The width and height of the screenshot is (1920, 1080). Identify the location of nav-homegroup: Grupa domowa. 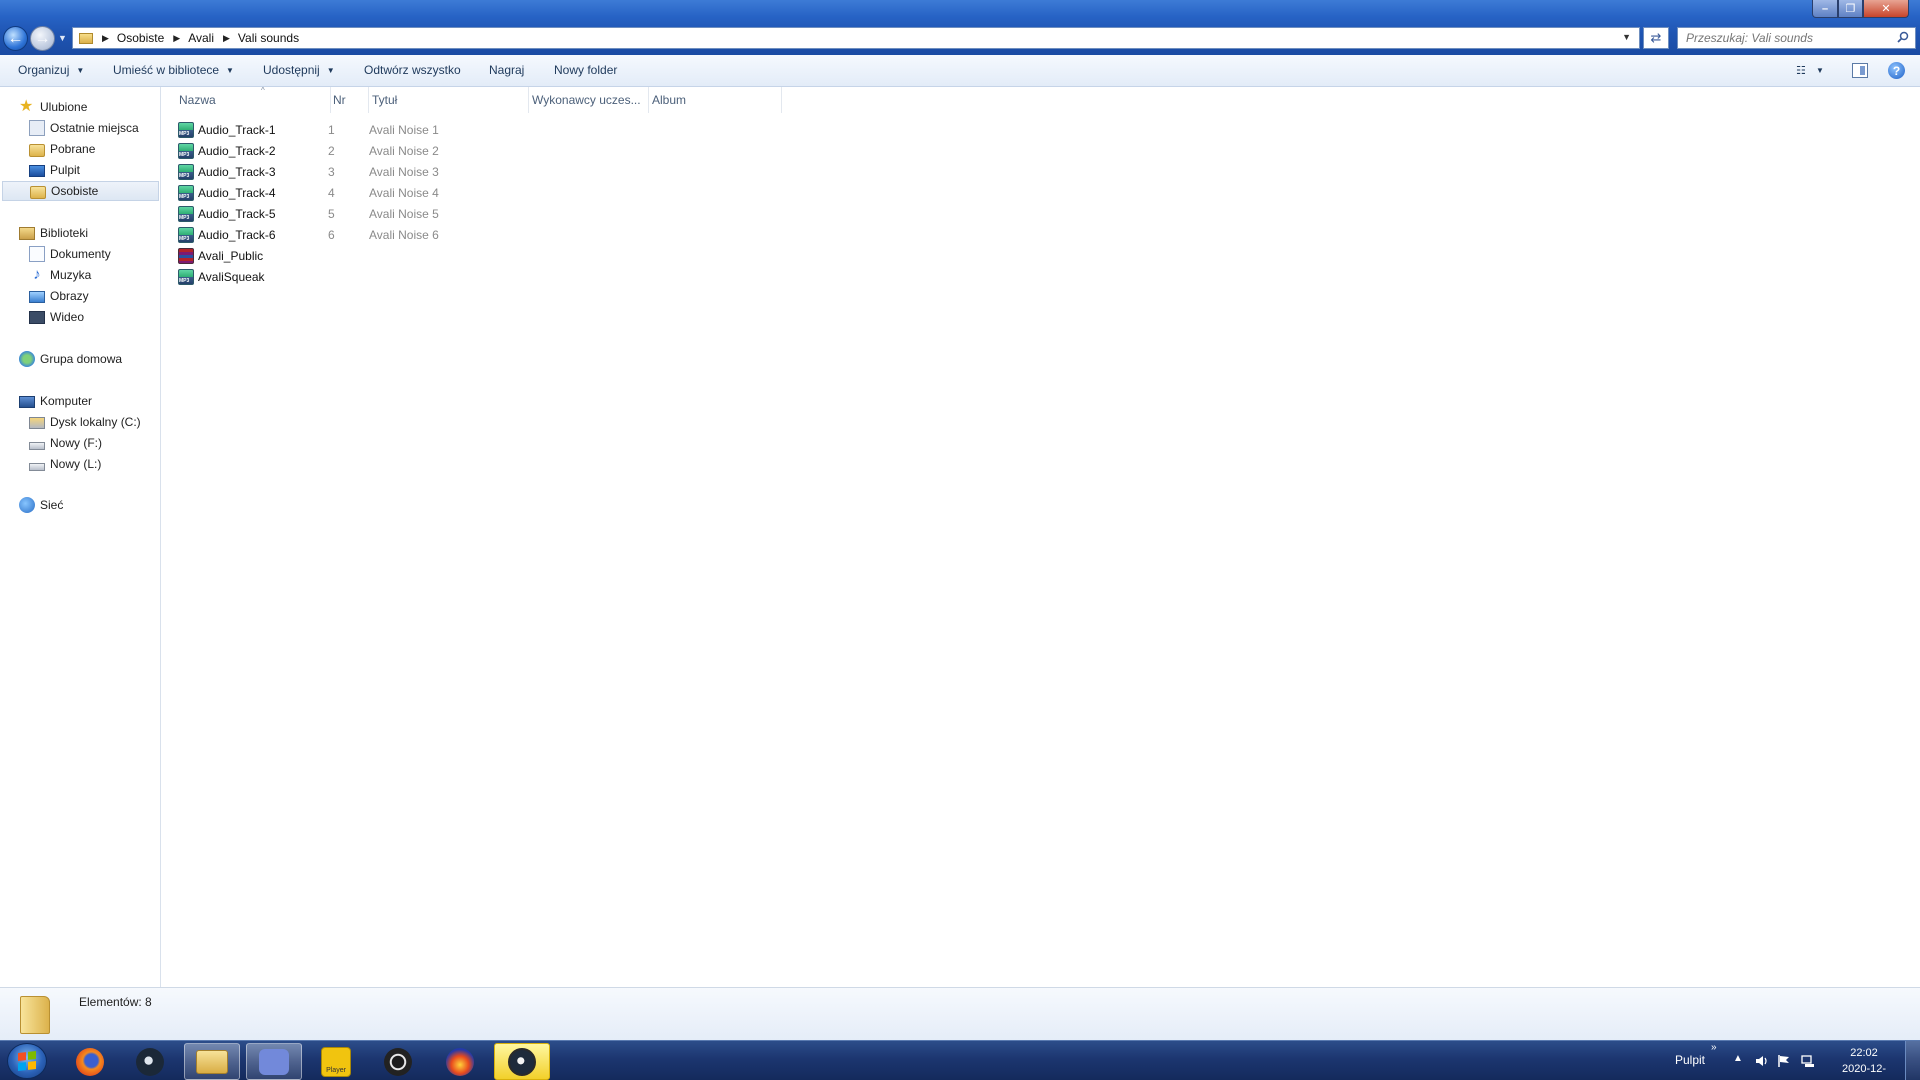
(70, 359).